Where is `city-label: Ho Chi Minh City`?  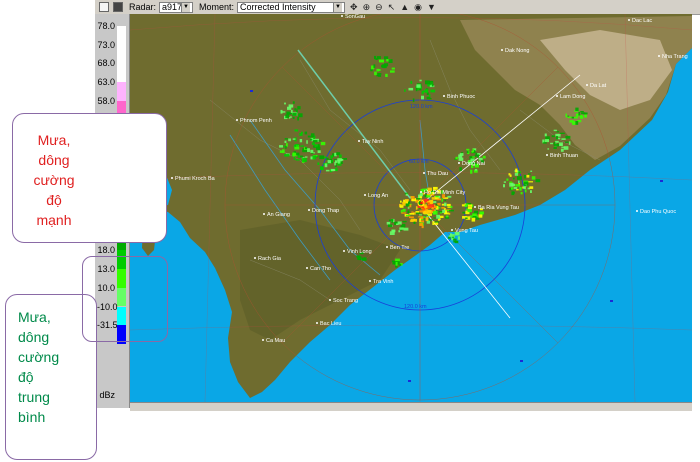
city-label: Ho Chi Minh City is located at coordinates (445, 193).